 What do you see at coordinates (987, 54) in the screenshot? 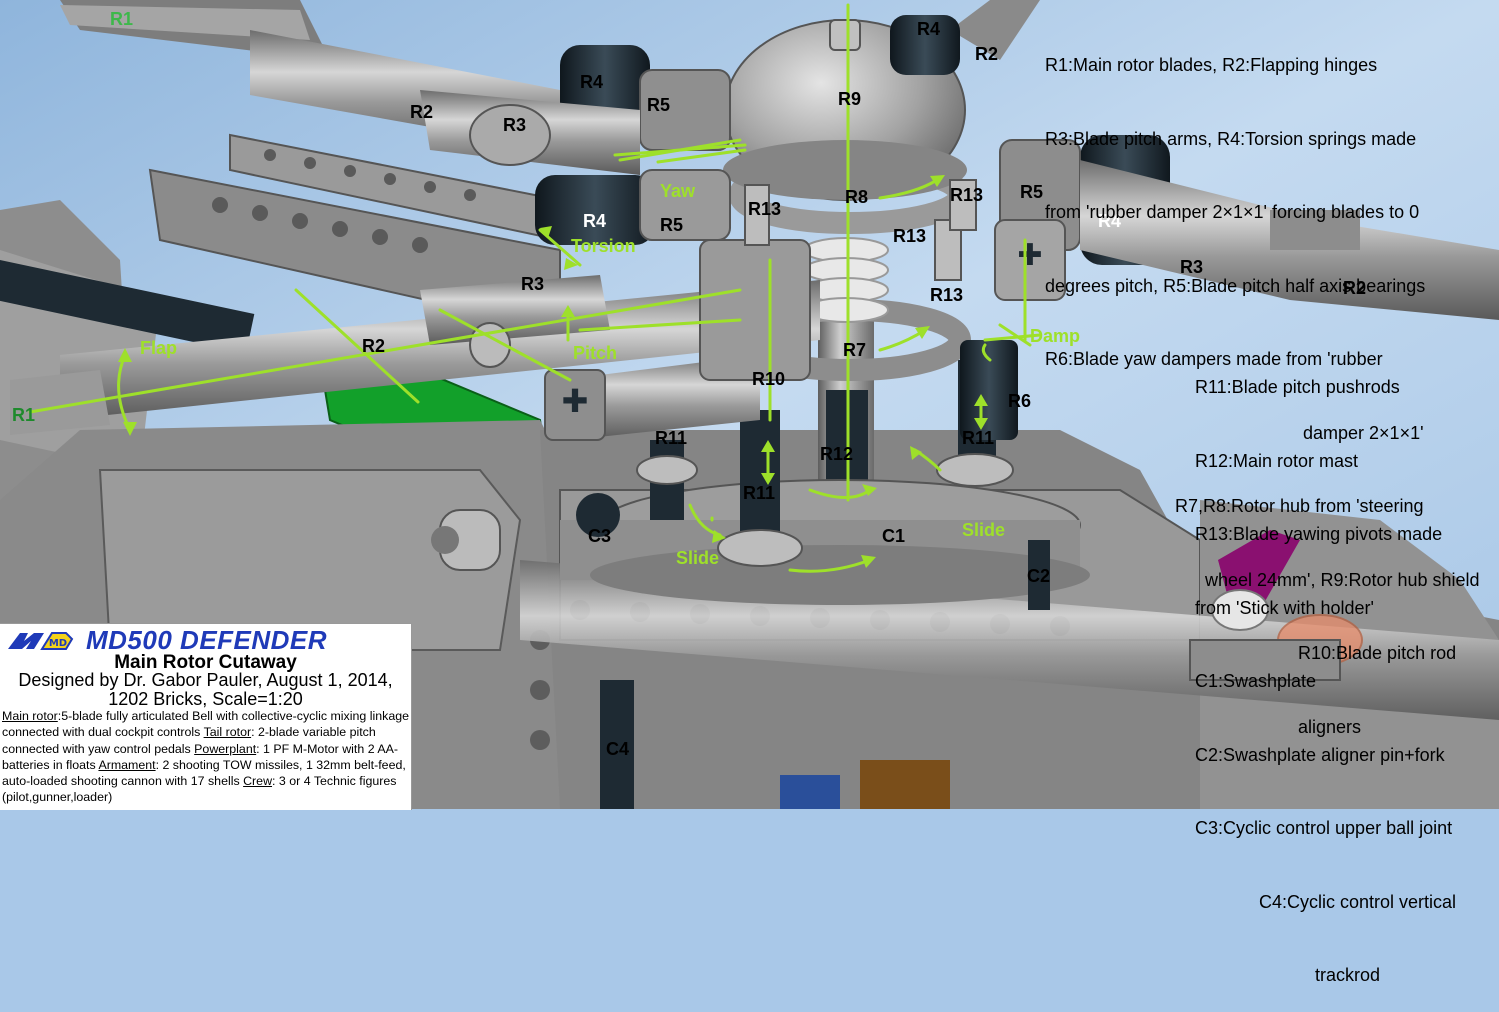
I see `label-r2-b: R2` at bounding box center [987, 54].